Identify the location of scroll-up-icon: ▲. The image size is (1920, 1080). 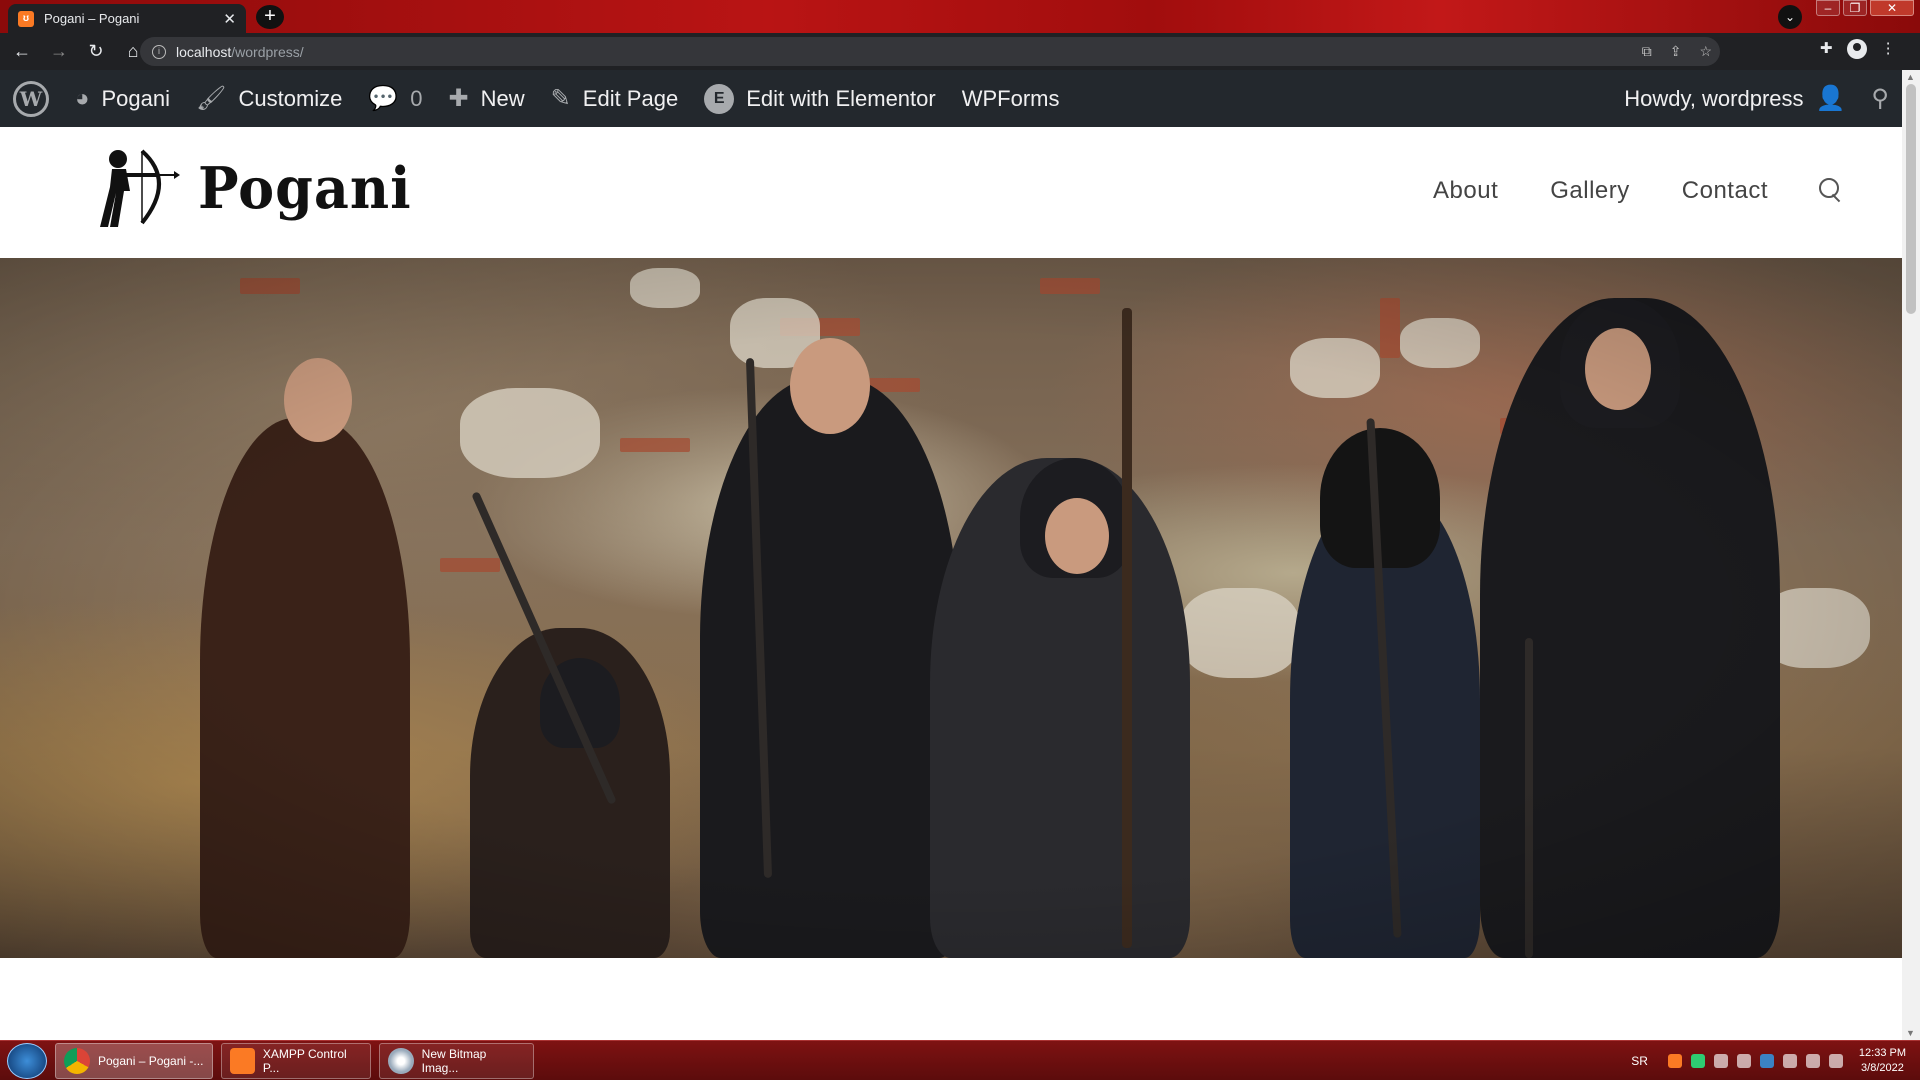
(1910, 77).